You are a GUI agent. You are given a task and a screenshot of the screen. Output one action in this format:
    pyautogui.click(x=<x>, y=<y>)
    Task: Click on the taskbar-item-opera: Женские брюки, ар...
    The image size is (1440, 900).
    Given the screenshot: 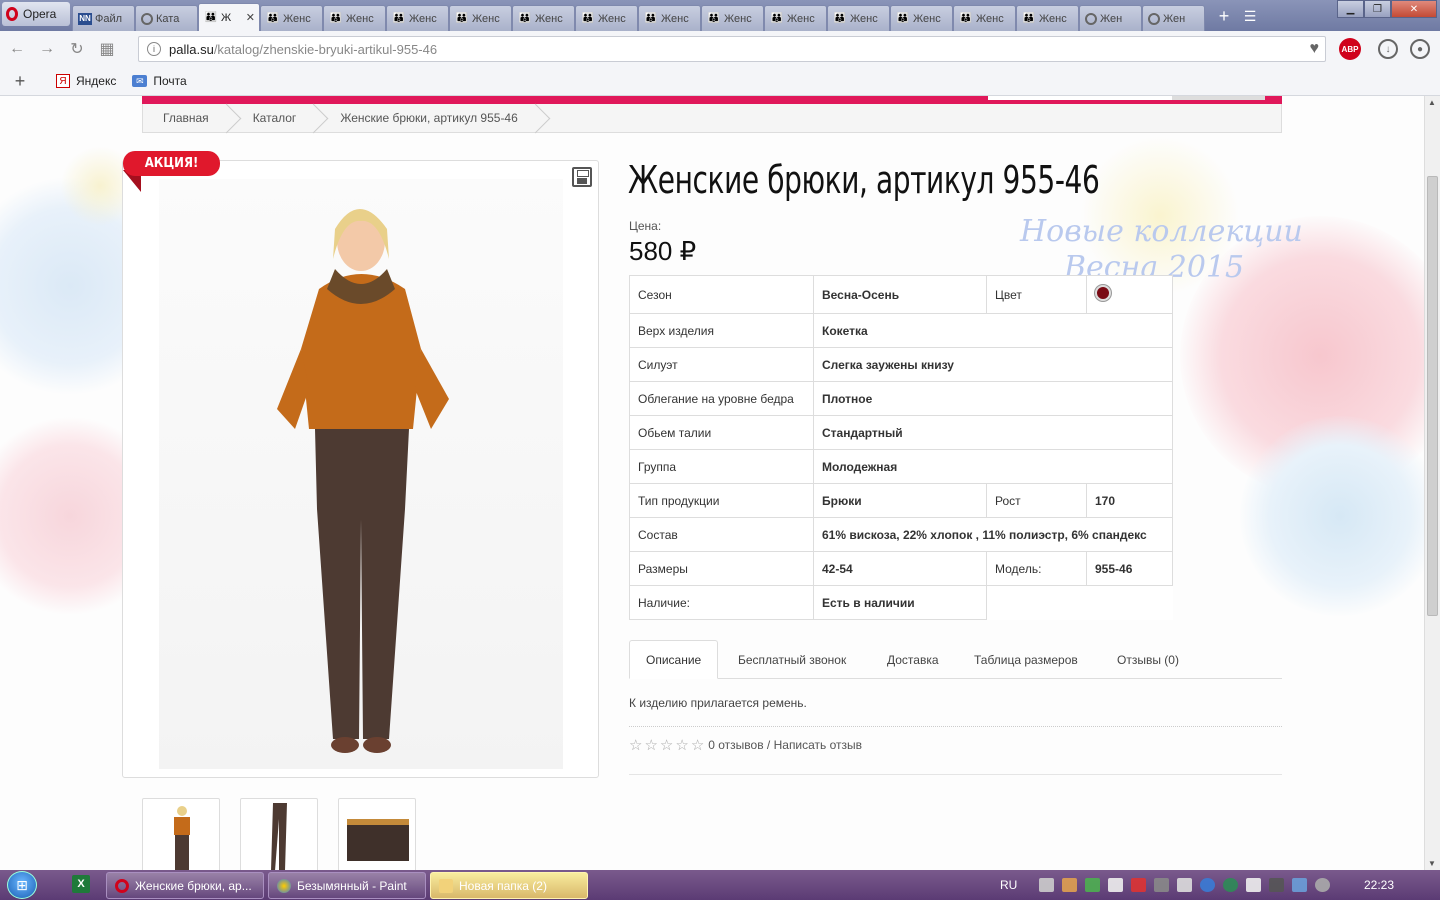 What is the action you would take?
    pyautogui.click(x=185, y=885)
    